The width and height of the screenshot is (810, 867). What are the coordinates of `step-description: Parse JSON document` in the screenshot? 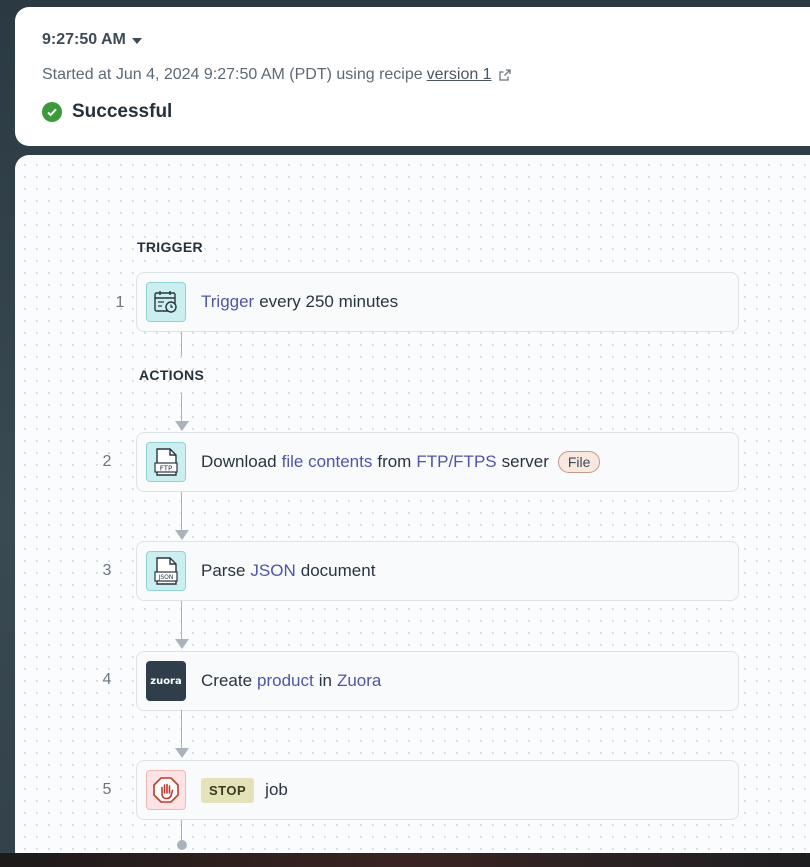 It's located at (288, 571).